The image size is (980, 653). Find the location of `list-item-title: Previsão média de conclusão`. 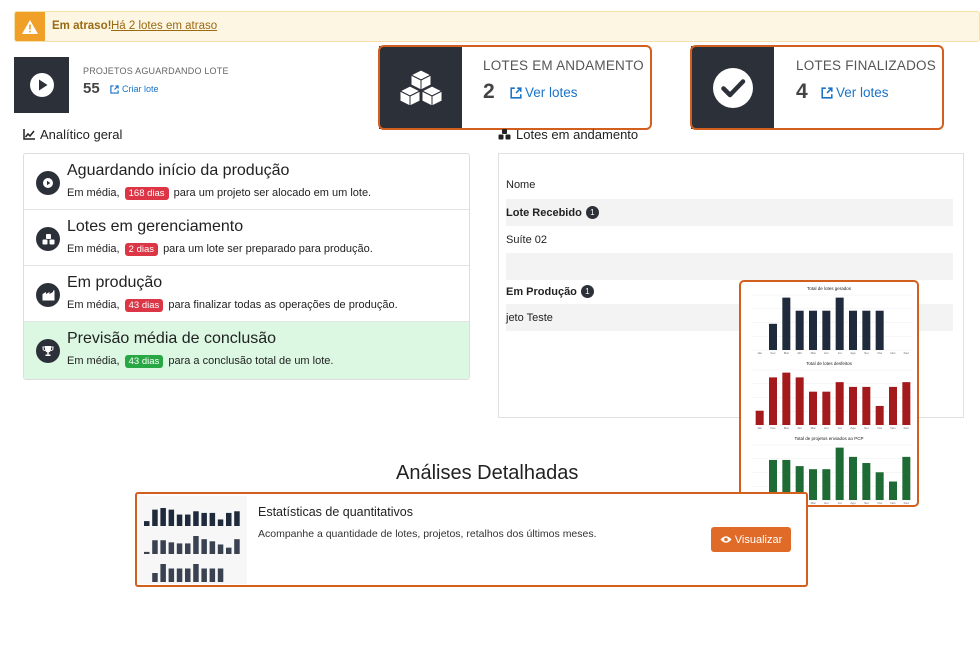

list-item-title: Previsão média de conclusão is located at coordinates (172, 338).